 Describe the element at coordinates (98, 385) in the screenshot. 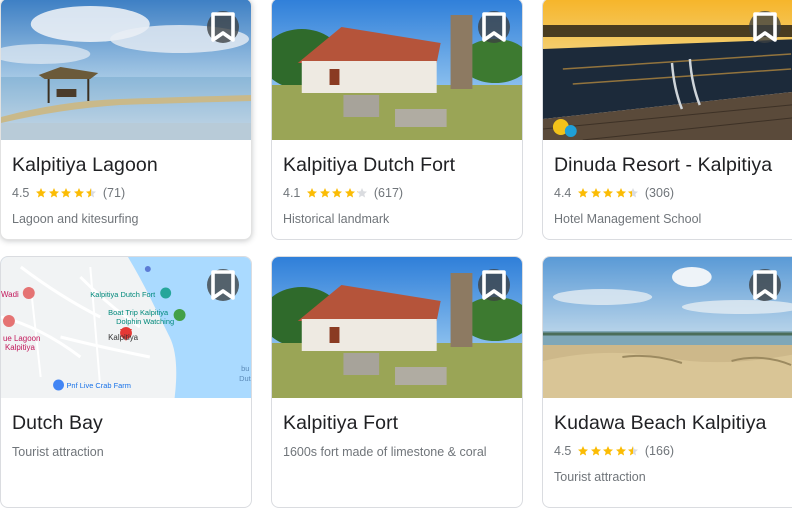

I see `map-label: Pnf Live Crab Farm` at that location.